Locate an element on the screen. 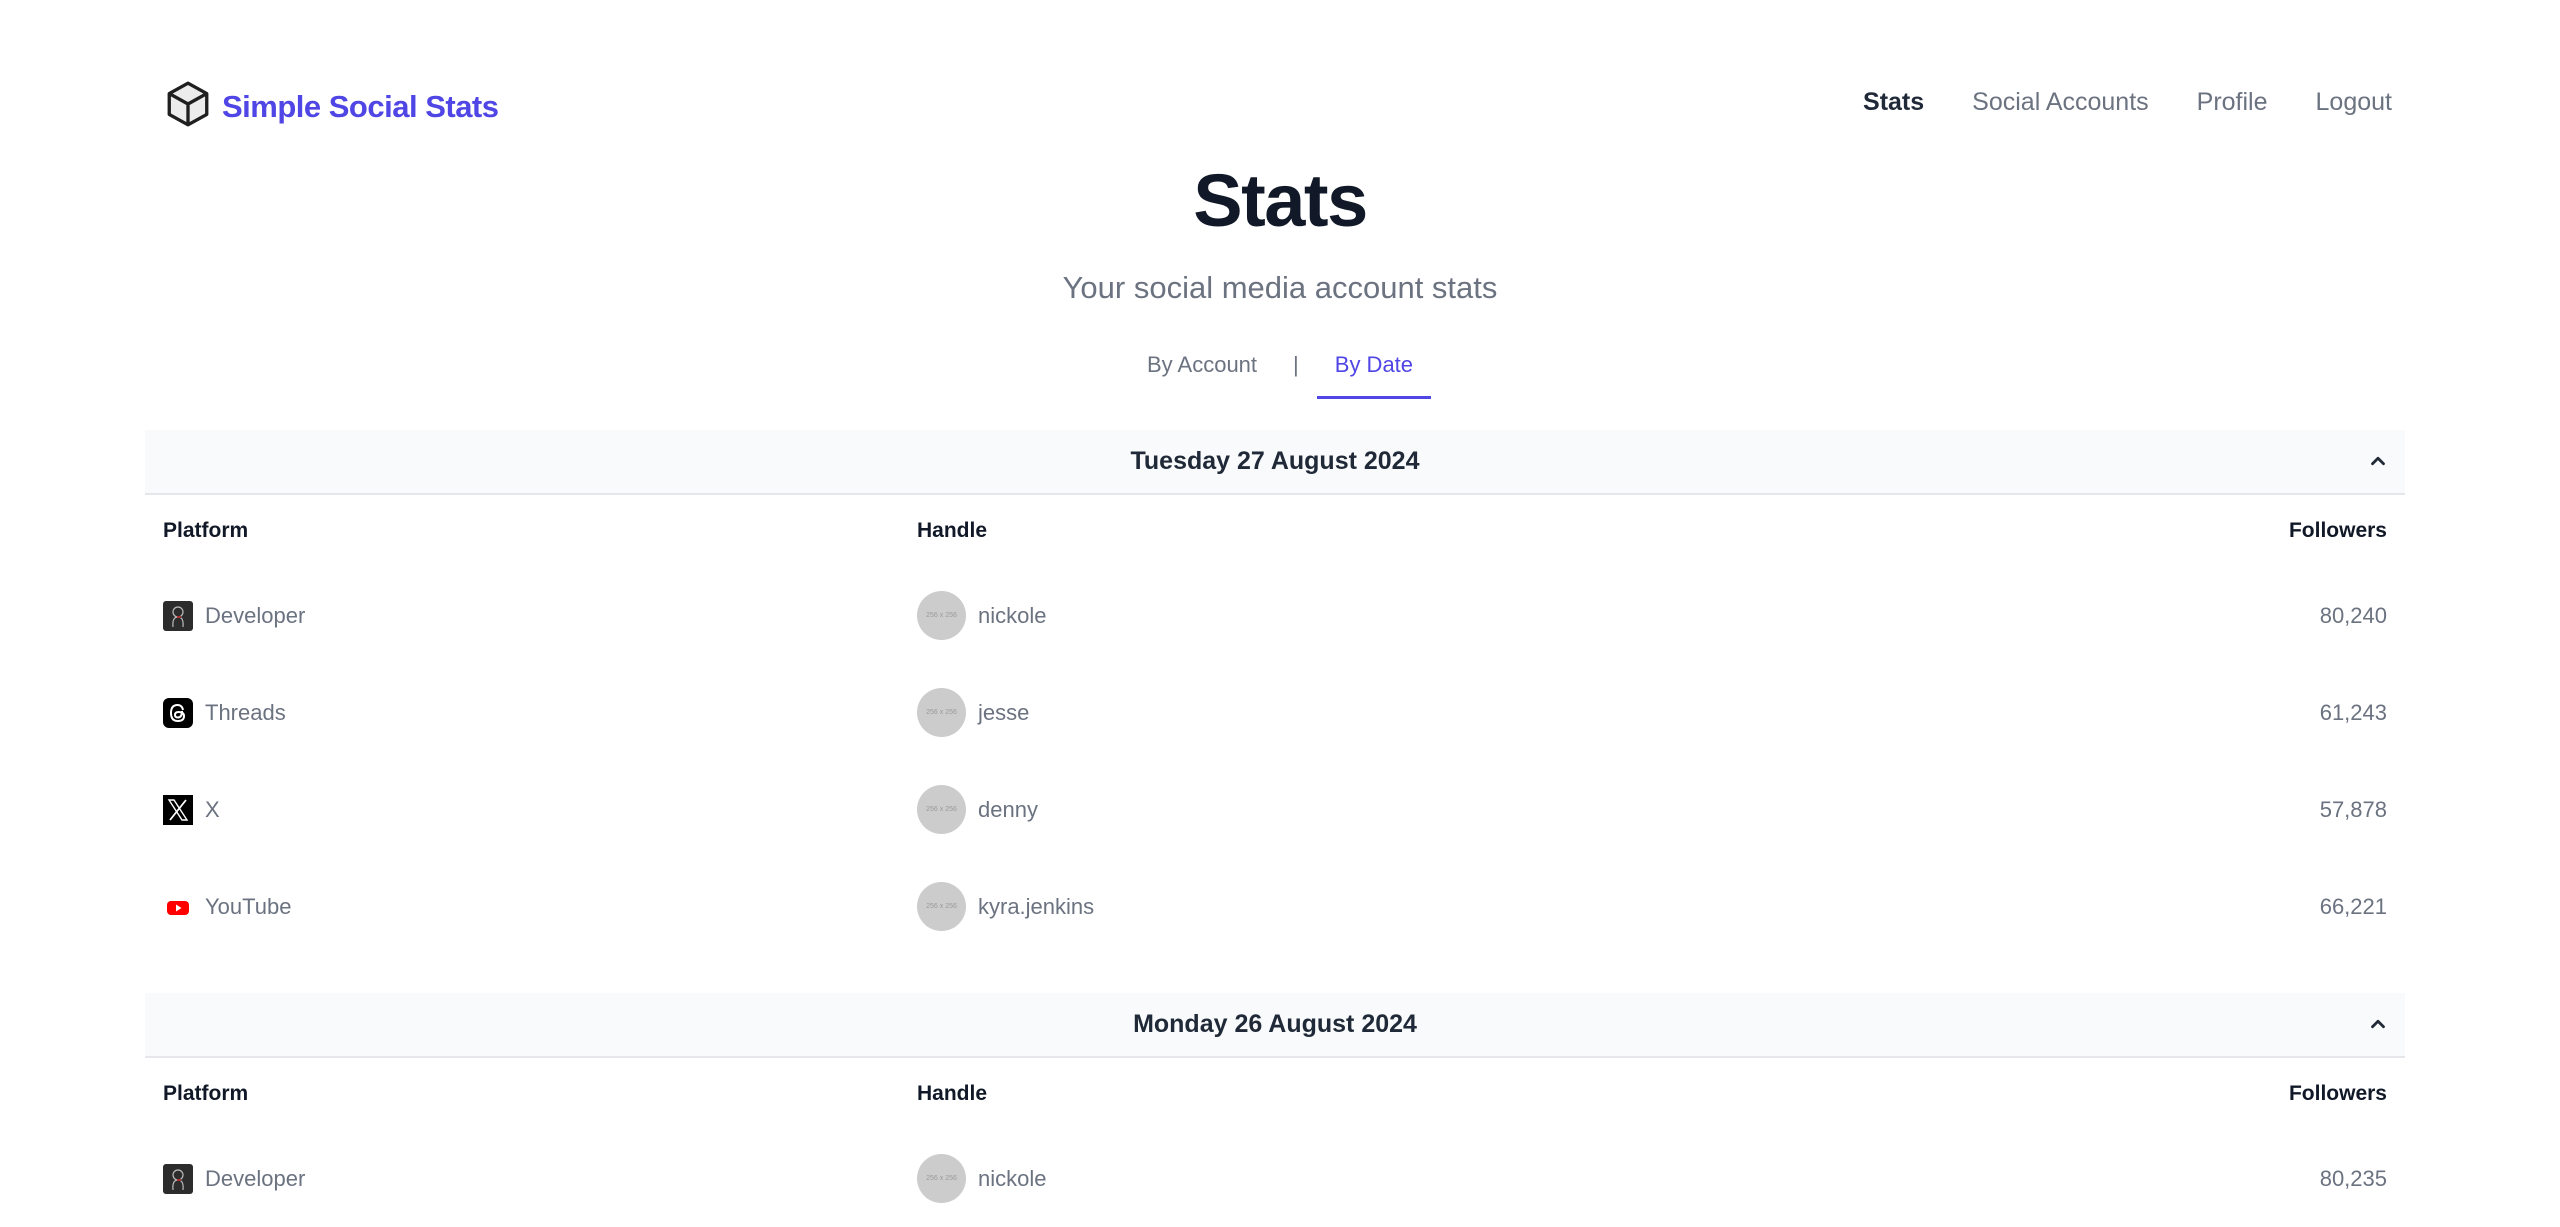 This screenshot has width=2560, height=1227. main-nav: Stats Social Accounts Profile Logout is located at coordinates (2103, 102).